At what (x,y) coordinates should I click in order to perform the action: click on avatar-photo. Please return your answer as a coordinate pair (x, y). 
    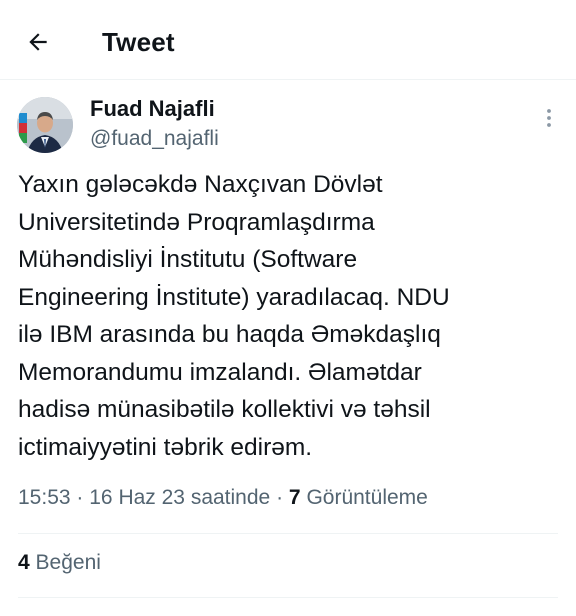
    Looking at the image, I should click on (45, 125).